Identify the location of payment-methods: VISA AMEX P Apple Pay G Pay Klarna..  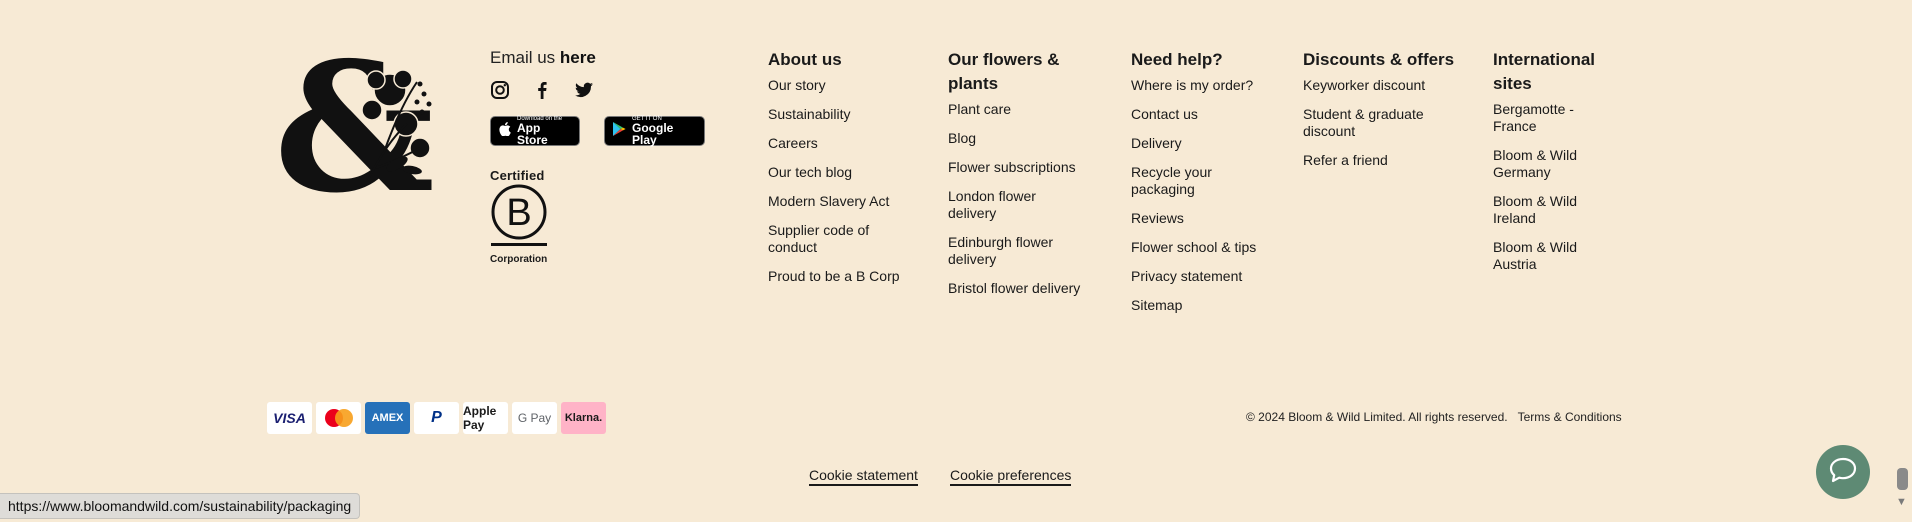
(436, 418).